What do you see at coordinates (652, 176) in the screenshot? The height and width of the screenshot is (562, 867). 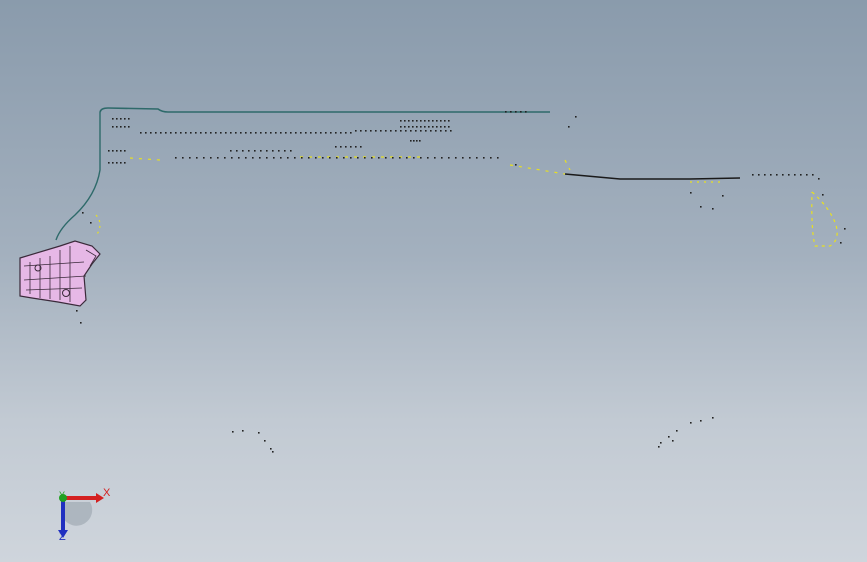 I see `step-edge` at bounding box center [652, 176].